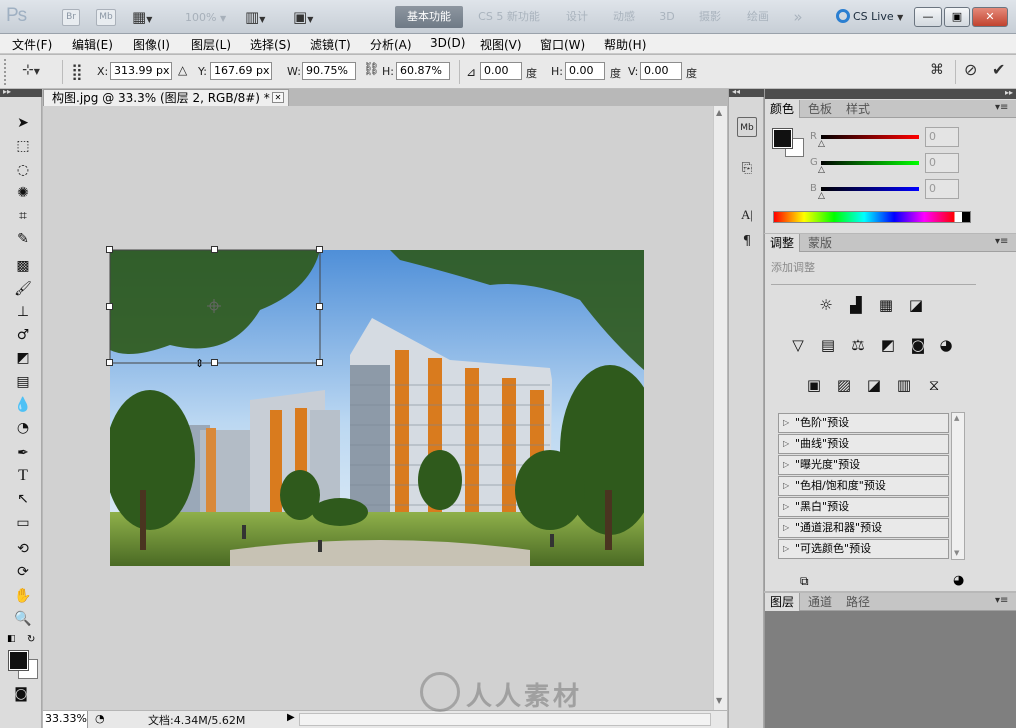 The height and width of the screenshot is (728, 1016). Describe the element at coordinates (856, 305) in the screenshot. I see `levels-icon: ▟` at that location.